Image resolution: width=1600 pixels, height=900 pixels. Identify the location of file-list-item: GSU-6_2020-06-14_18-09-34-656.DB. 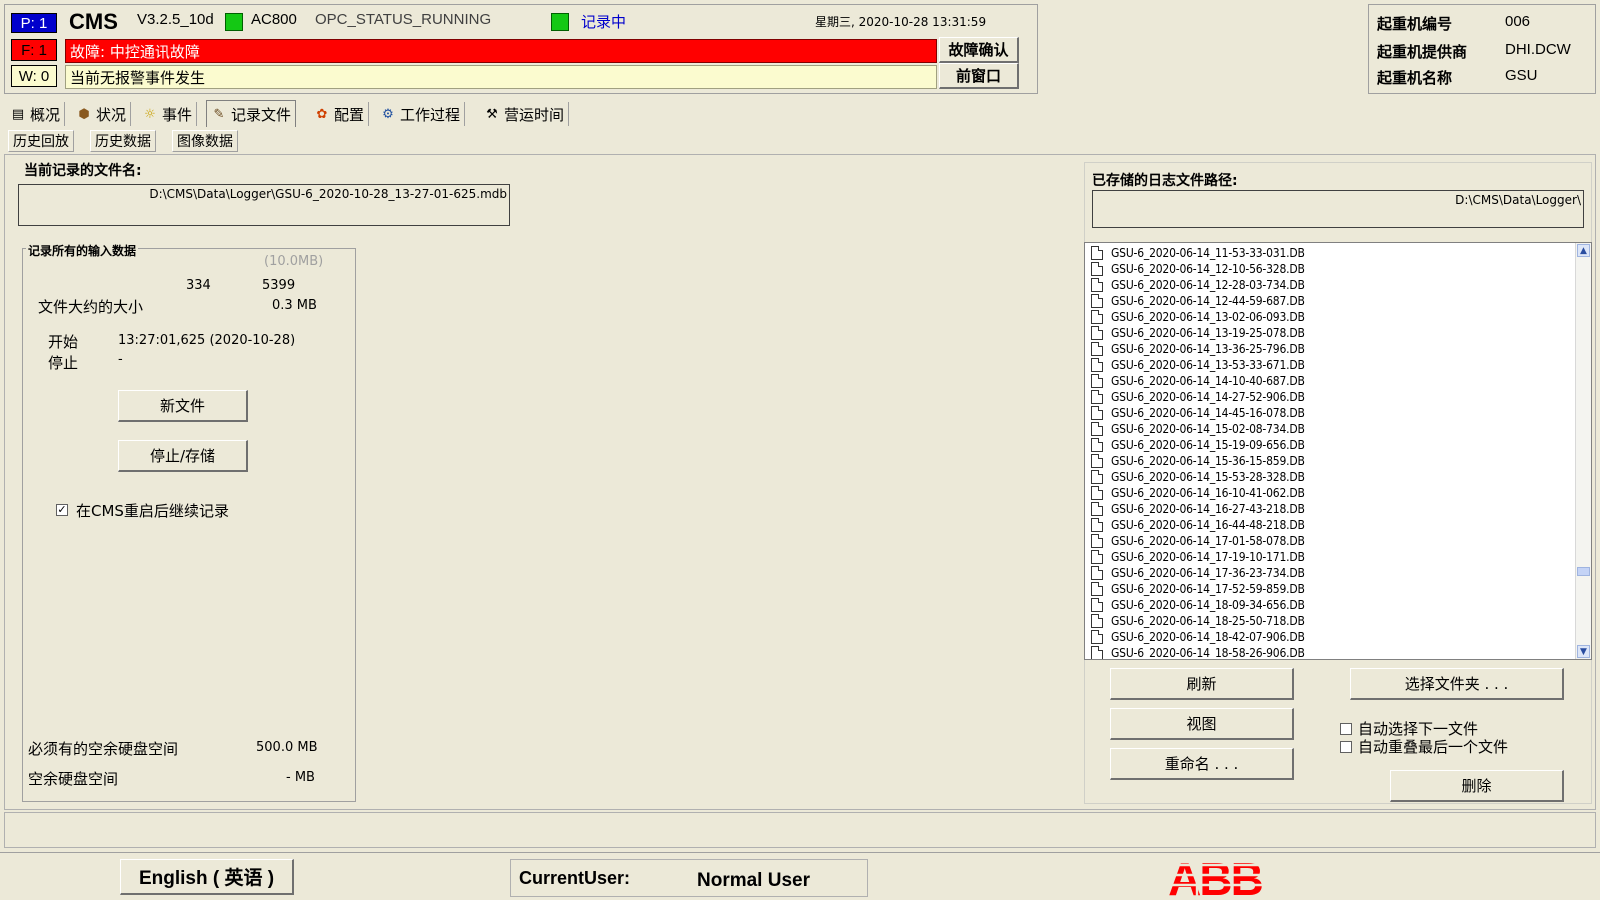
(1330, 605).